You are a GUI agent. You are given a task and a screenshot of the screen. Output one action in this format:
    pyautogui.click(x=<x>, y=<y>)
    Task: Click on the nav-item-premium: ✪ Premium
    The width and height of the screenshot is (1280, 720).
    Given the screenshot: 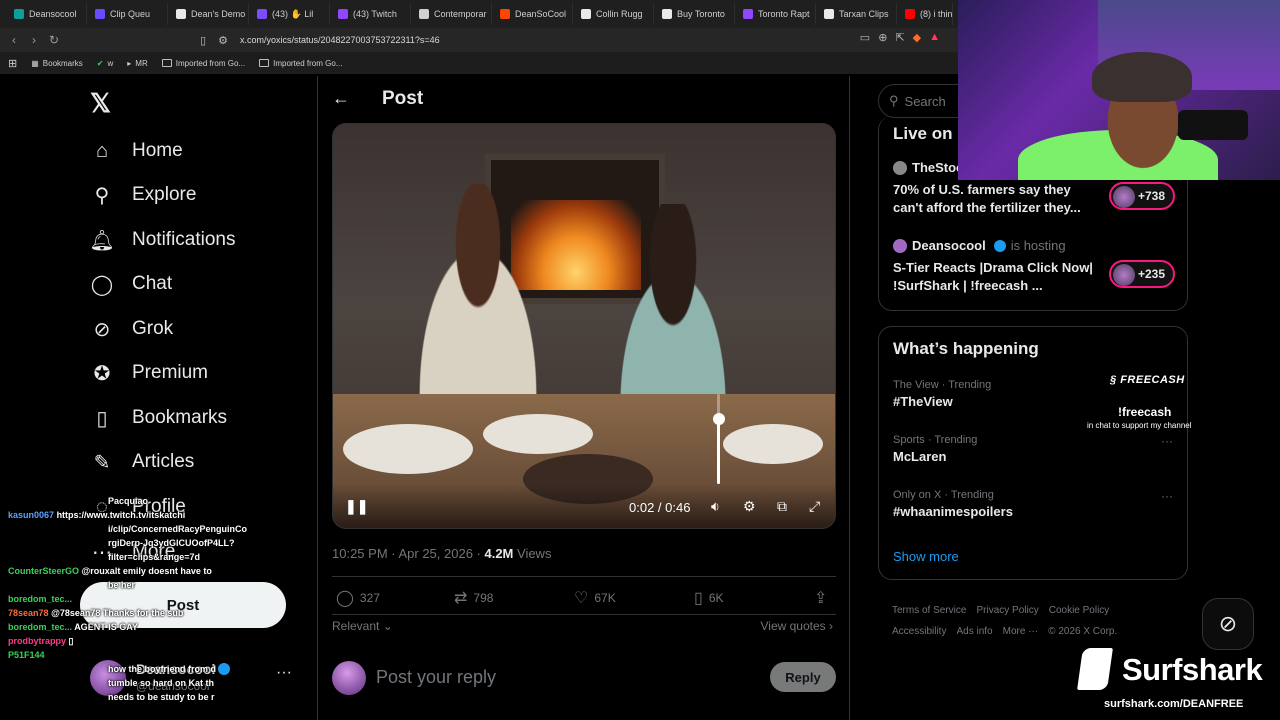 What is the action you would take?
    pyautogui.click(x=149, y=373)
    